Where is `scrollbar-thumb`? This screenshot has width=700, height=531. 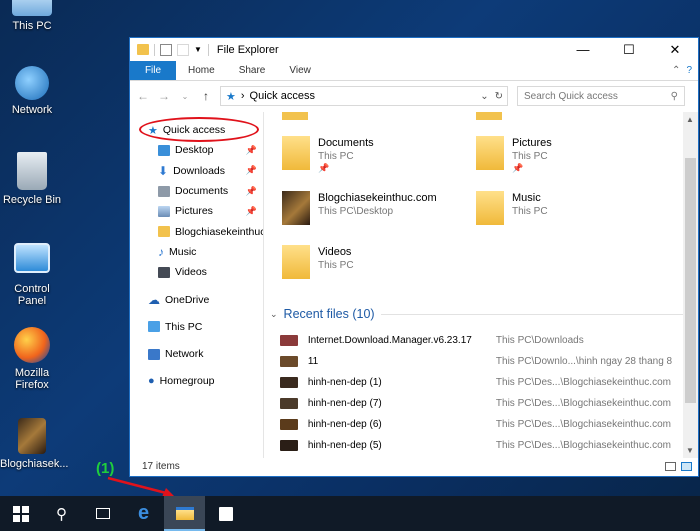 scrollbar-thumb is located at coordinates (690, 280).